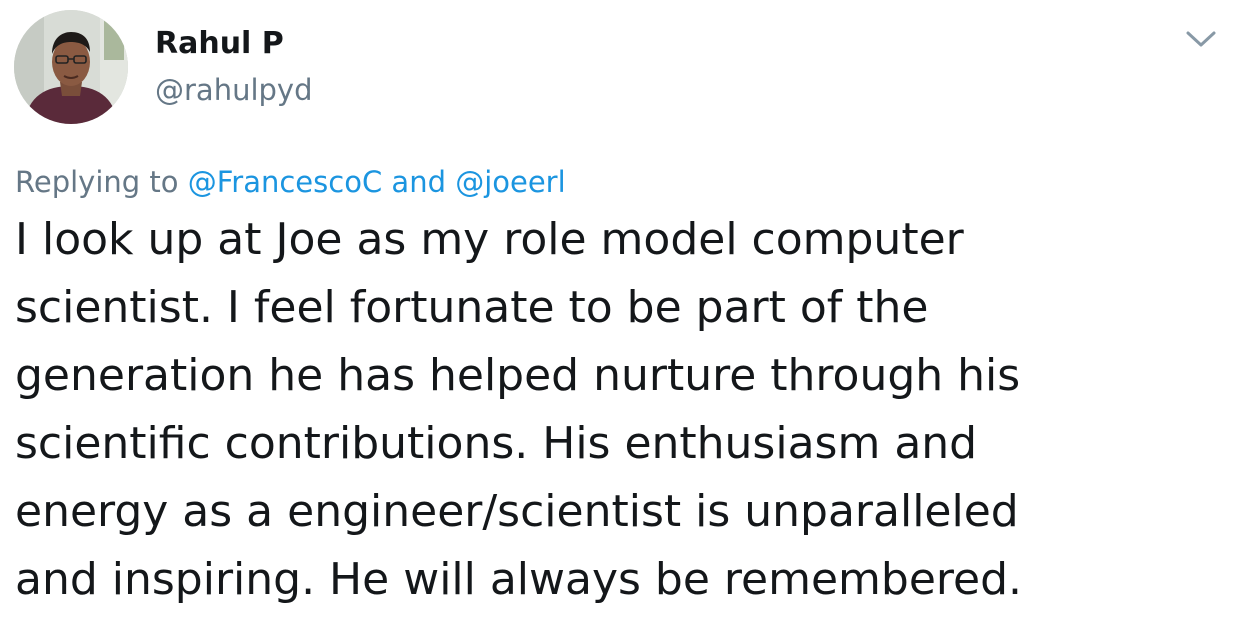 This screenshot has height=633, width=1236. What do you see at coordinates (510, 182) in the screenshot?
I see `mention-link-joeerl: @joeerl` at bounding box center [510, 182].